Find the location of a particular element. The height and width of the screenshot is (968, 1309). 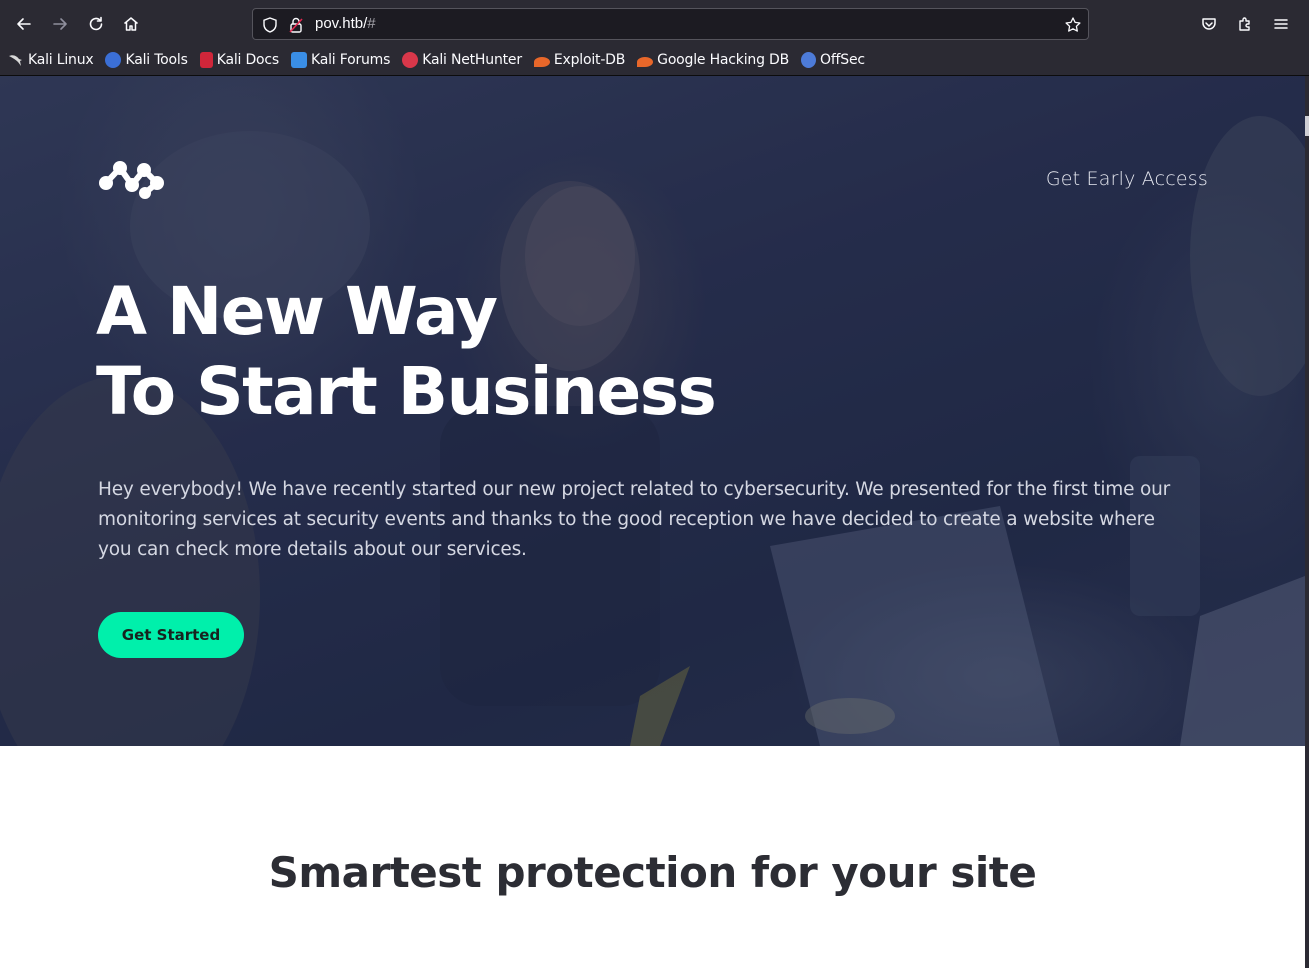

address-bar: pov.htb/# is located at coordinates (670, 24).